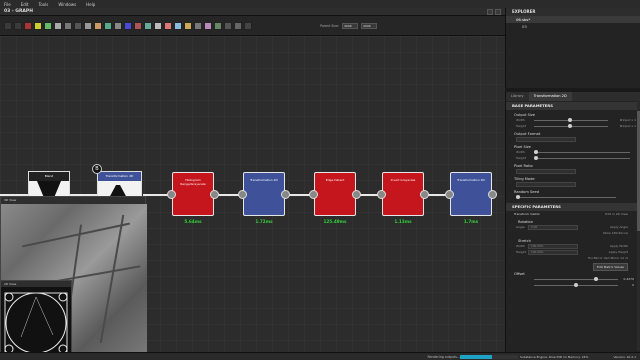  Describe the element at coordinates (119, 176) in the screenshot. I see `node-title: Transformation 2D` at that location.